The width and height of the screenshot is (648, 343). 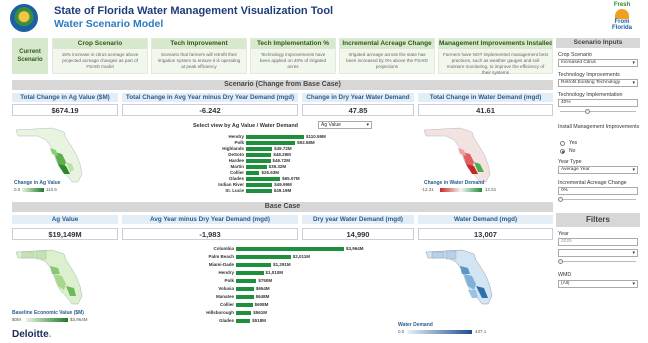 What do you see at coordinates (291, 178) in the screenshot?
I see `bar-value-label: $65.07M` at bounding box center [291, 178].